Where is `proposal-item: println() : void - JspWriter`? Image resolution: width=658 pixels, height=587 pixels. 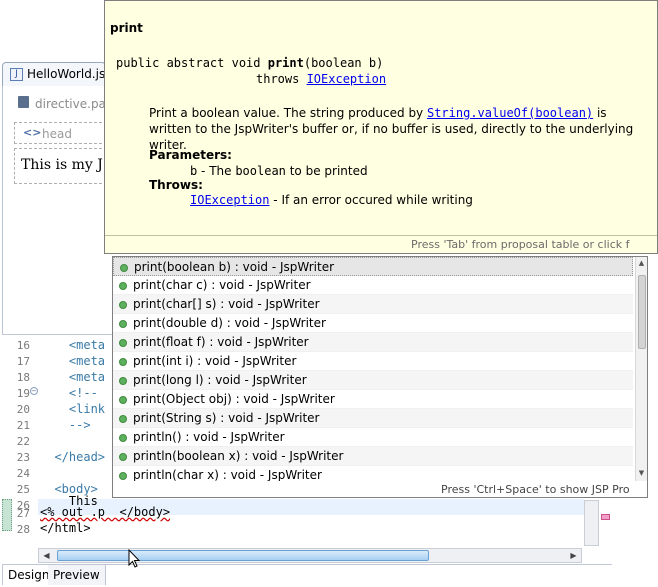 proposal-item: println() : void - JspWriter is located at coordinates (373, 437).